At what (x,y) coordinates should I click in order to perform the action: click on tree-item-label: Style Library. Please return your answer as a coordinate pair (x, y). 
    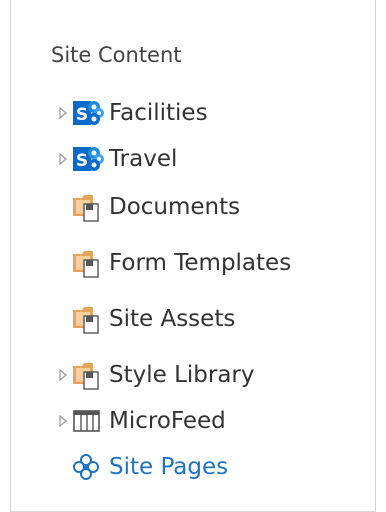
    Looking at the image, I should click on (182, 375).